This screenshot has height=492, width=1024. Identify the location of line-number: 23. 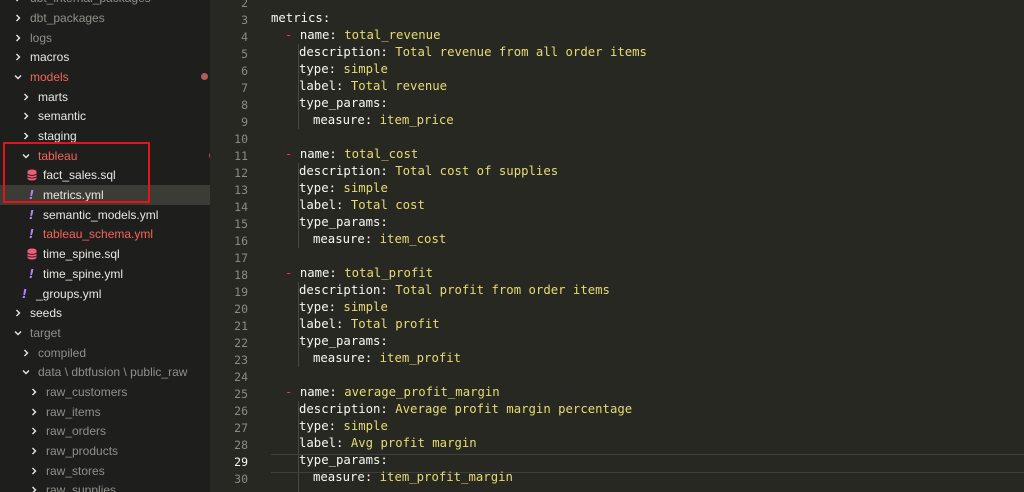
(241, 360).